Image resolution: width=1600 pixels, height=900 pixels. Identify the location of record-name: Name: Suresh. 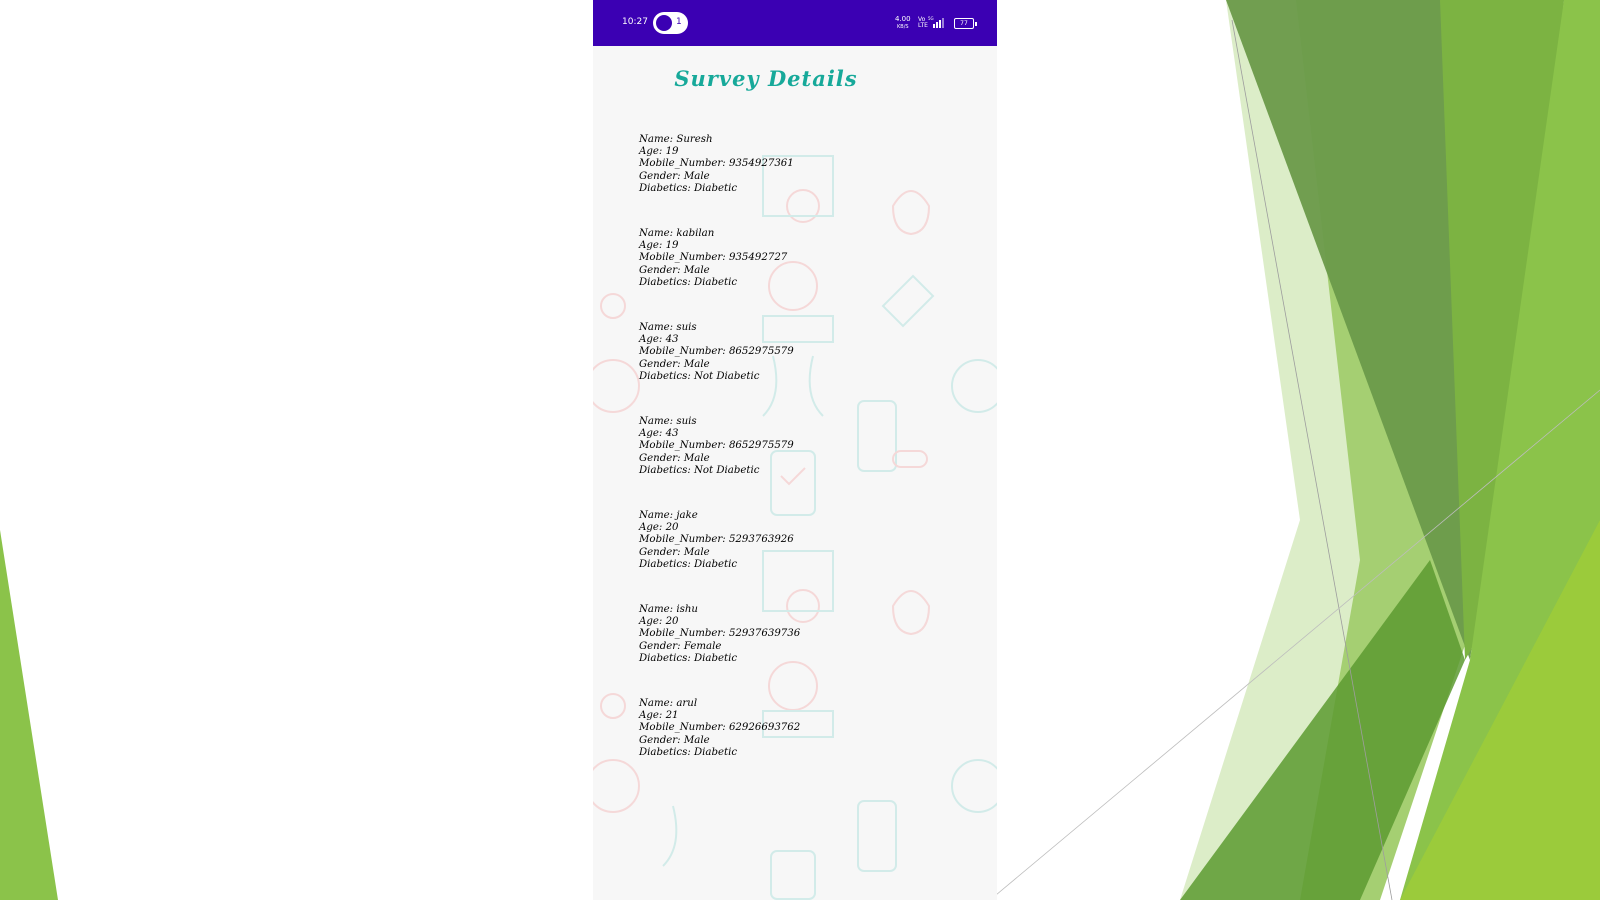
(676, 139).